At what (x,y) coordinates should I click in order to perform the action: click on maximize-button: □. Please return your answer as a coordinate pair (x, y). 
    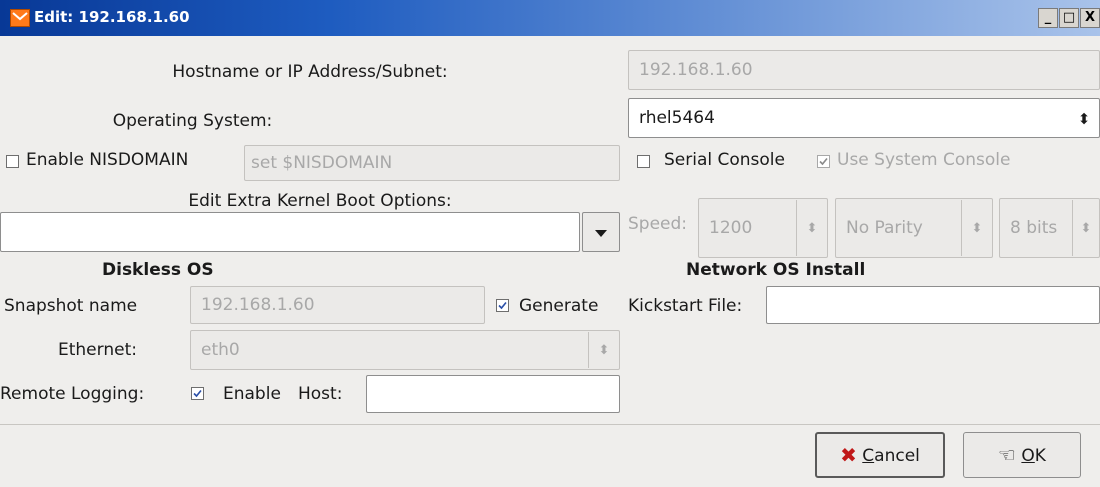
    Looking at the image, I should click on (1069, 18).